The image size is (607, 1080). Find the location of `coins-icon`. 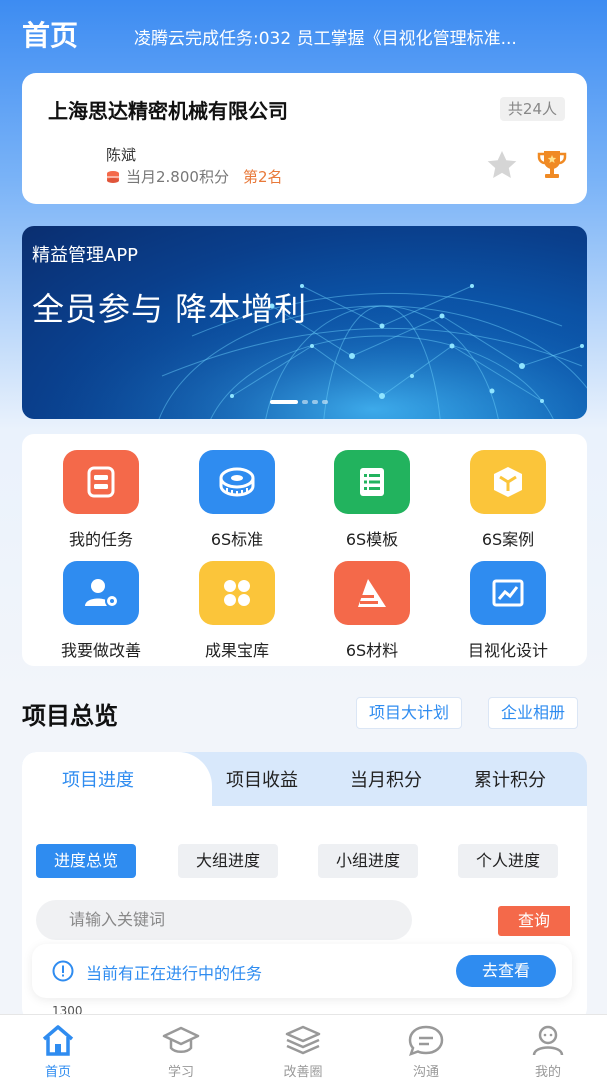

coins-icon is located at coordinates (113, 176).